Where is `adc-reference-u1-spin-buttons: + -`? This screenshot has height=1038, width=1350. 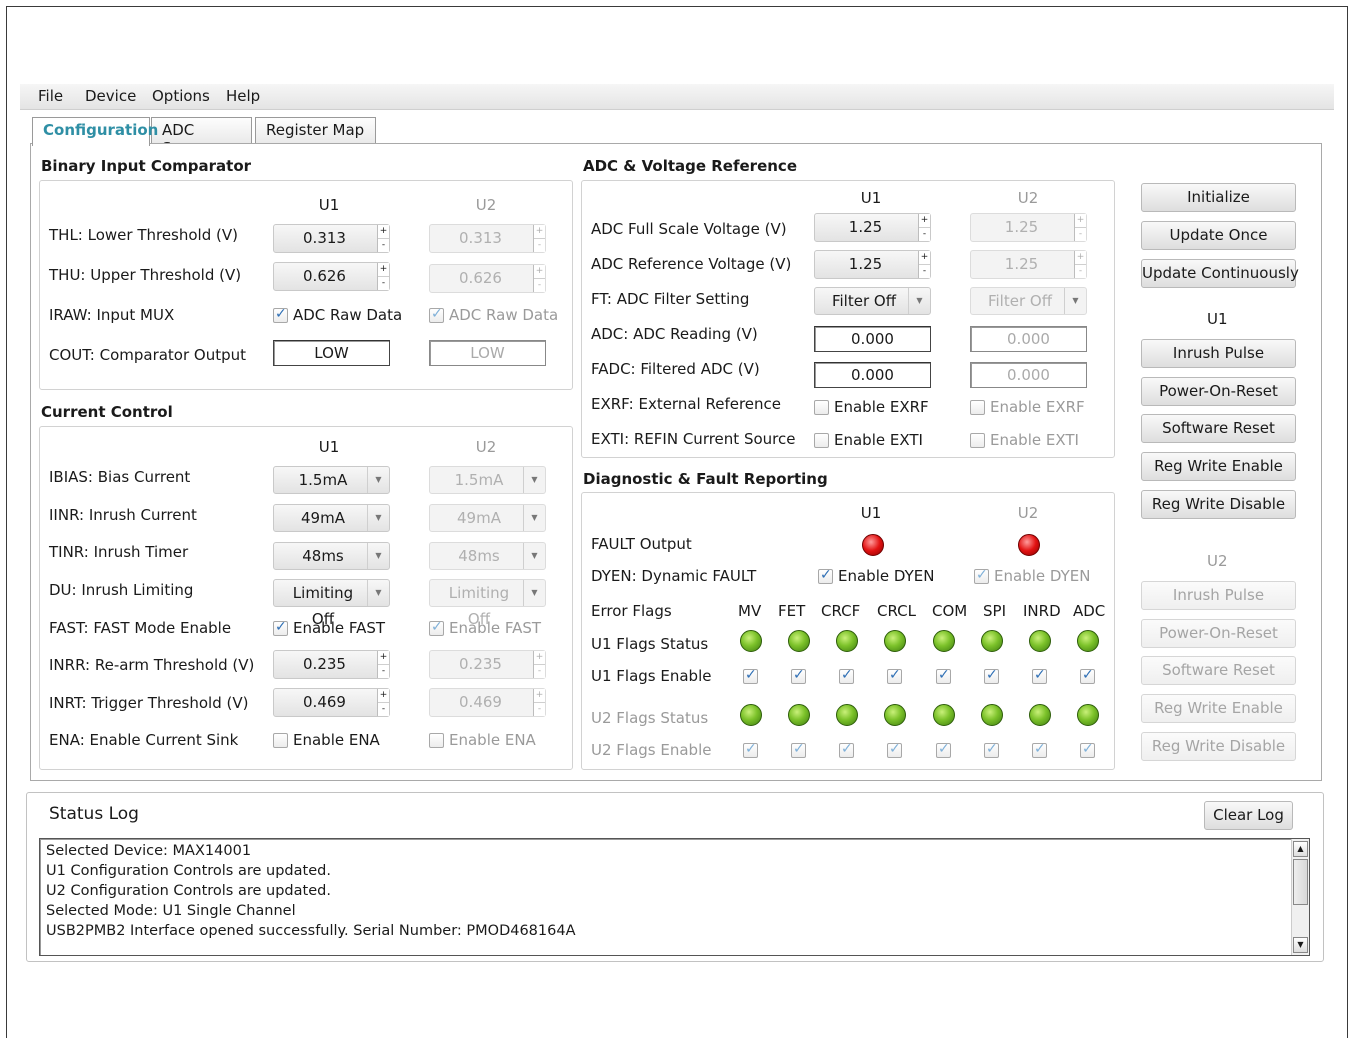 adc-reference-u1-spin-buttons: + - is located at coordinates (924, 264).